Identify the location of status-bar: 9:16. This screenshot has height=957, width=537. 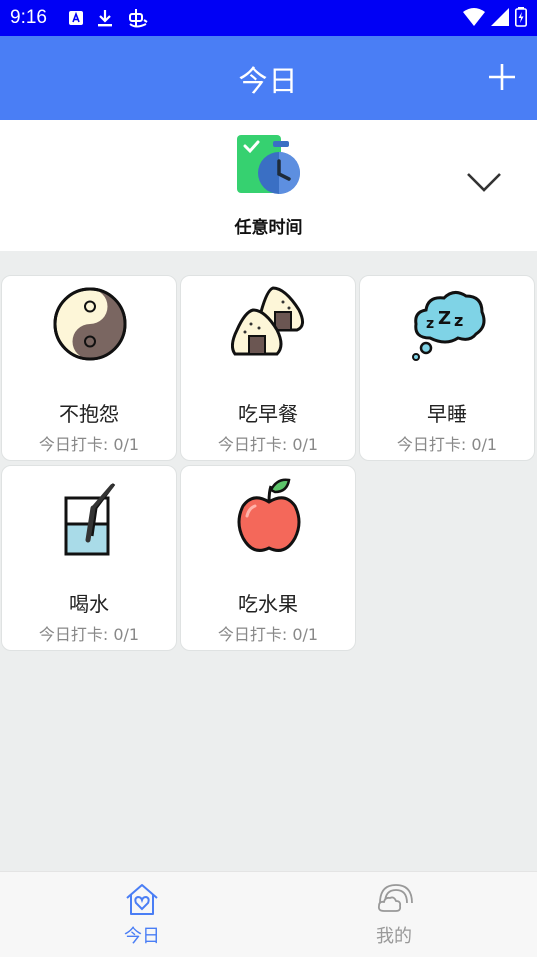
(268, 18).